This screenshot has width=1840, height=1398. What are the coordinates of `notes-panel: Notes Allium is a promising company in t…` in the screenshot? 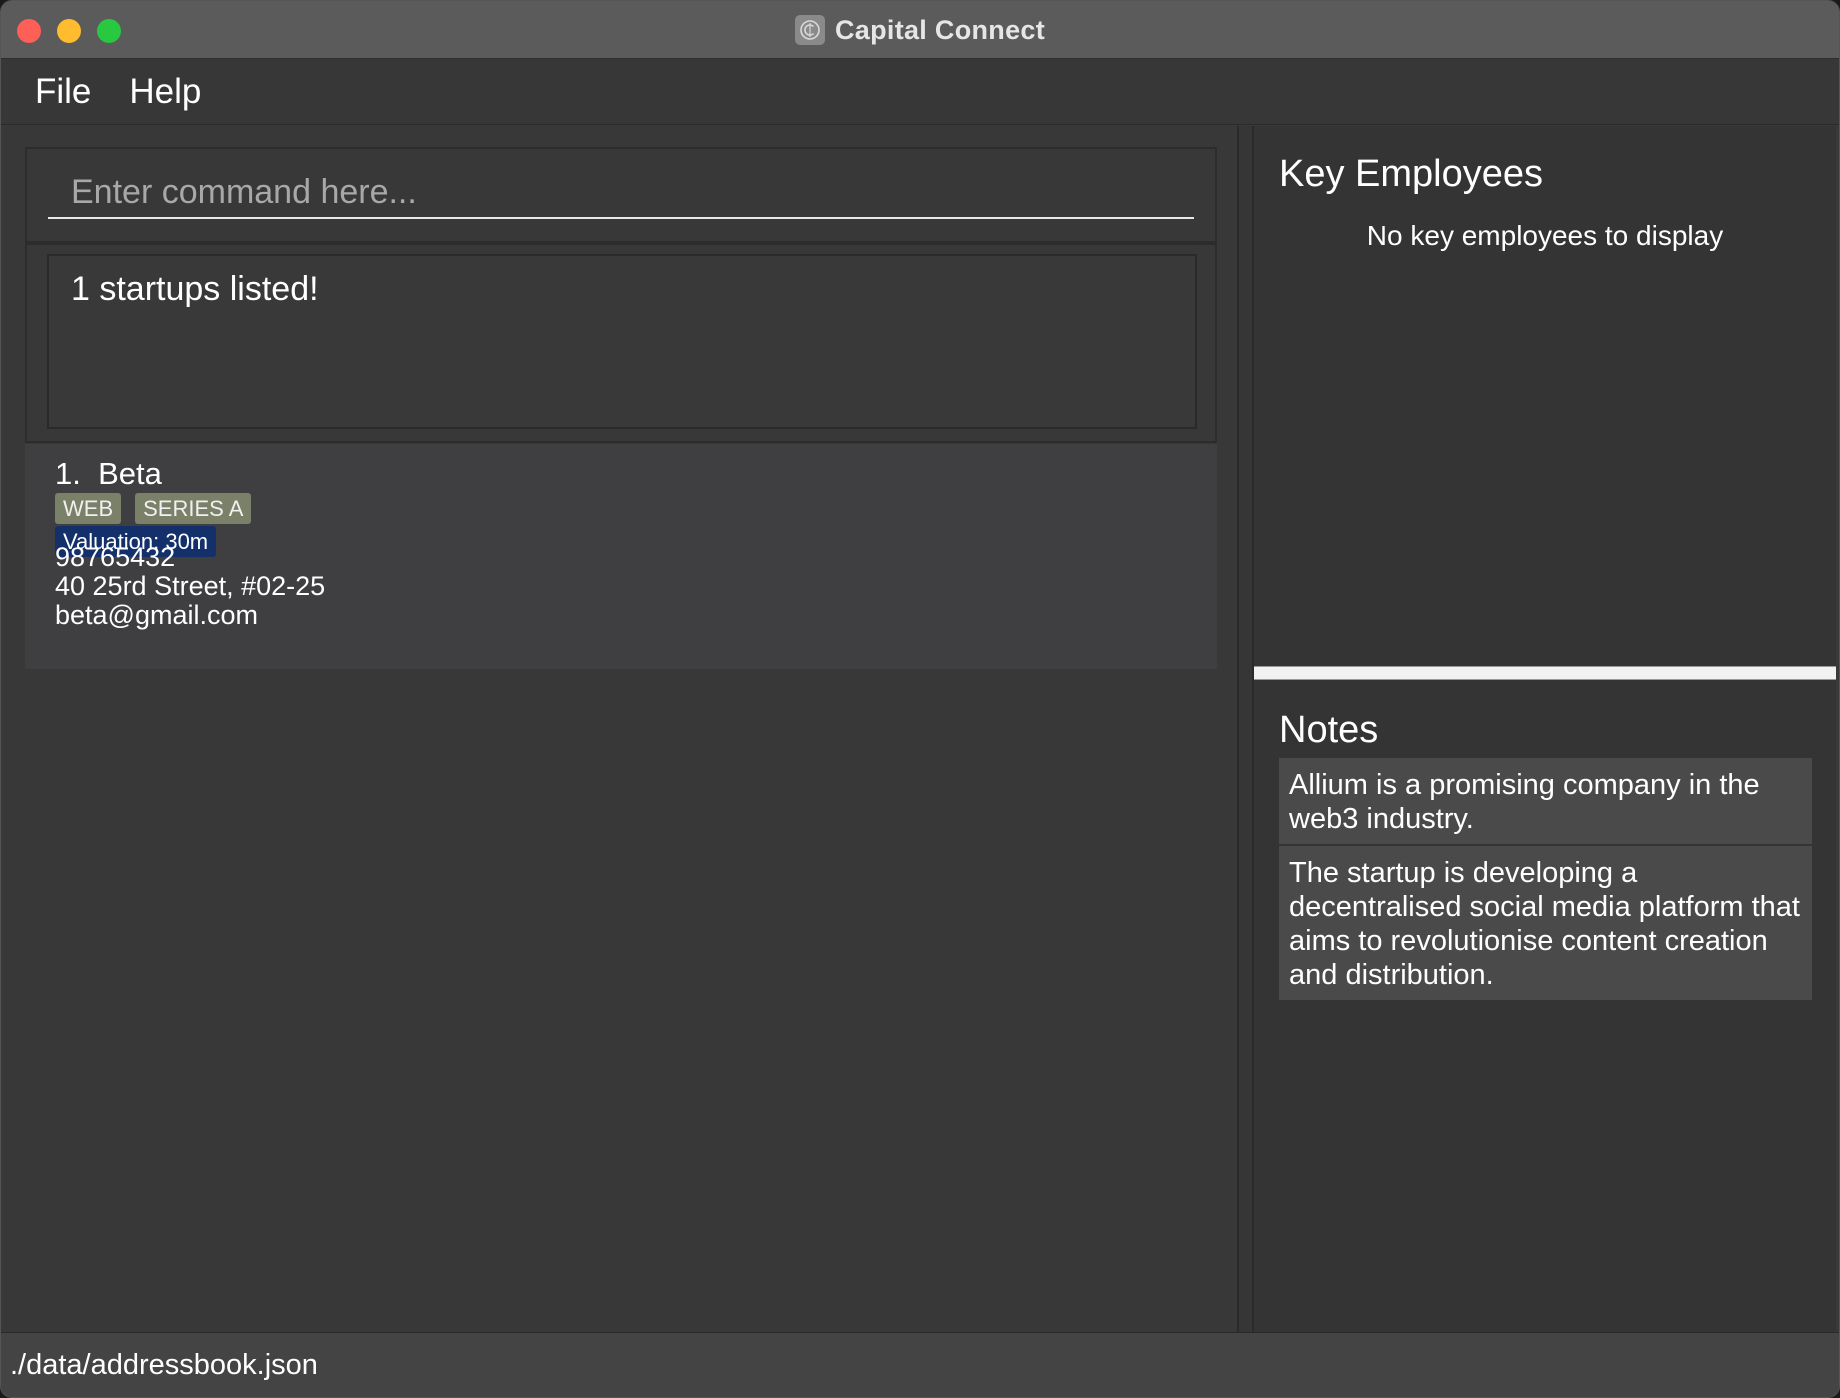 It's located at (1545, 1006).